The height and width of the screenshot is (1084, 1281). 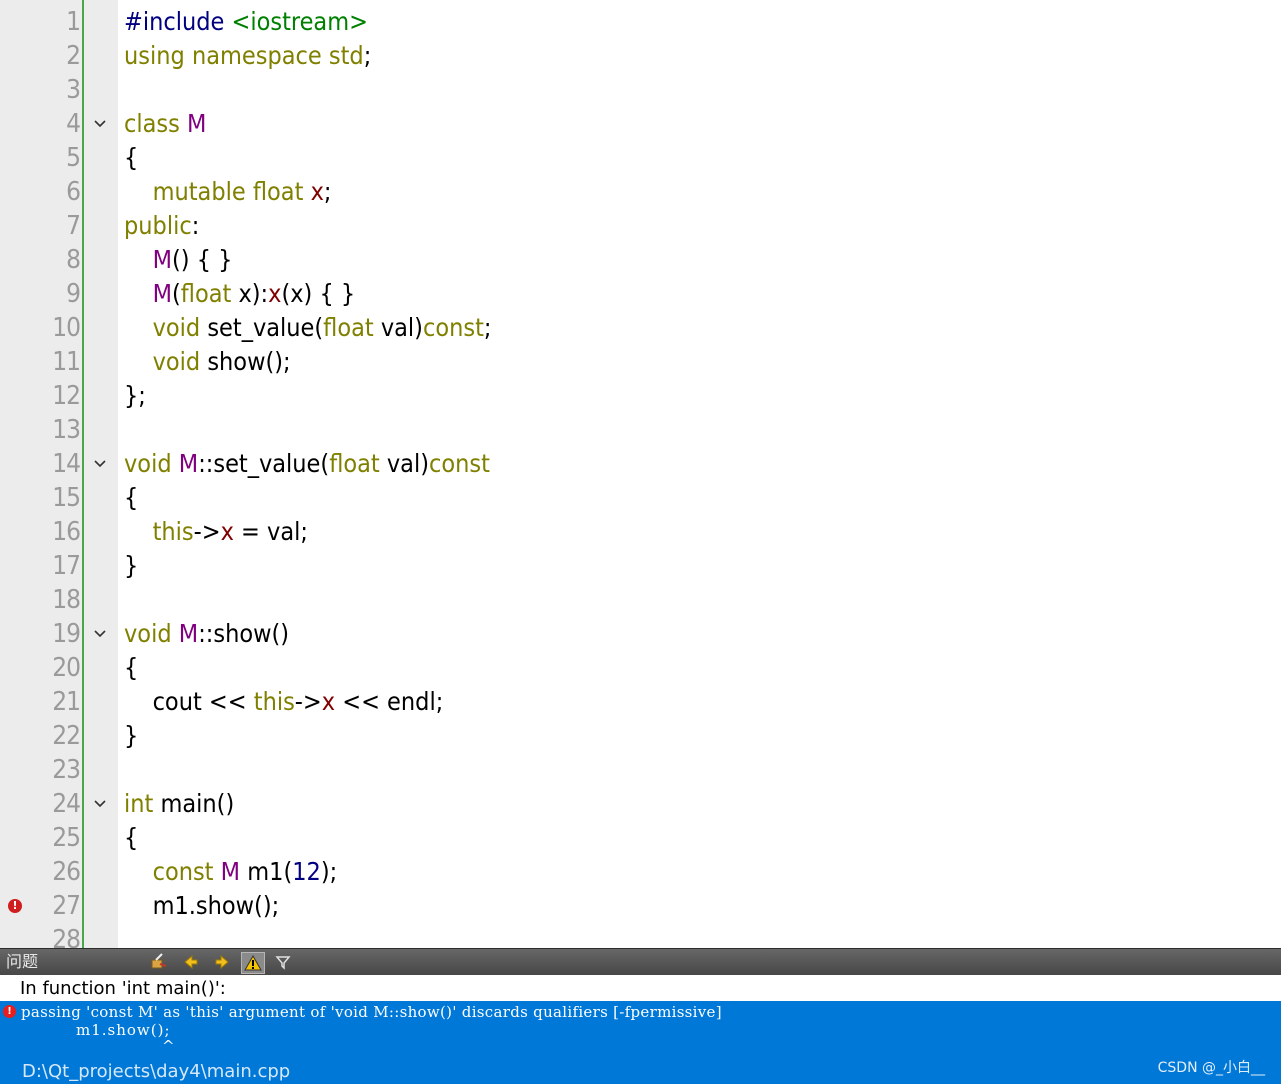 I want to click on gutter-line: 12, so click(x=59, y=396).